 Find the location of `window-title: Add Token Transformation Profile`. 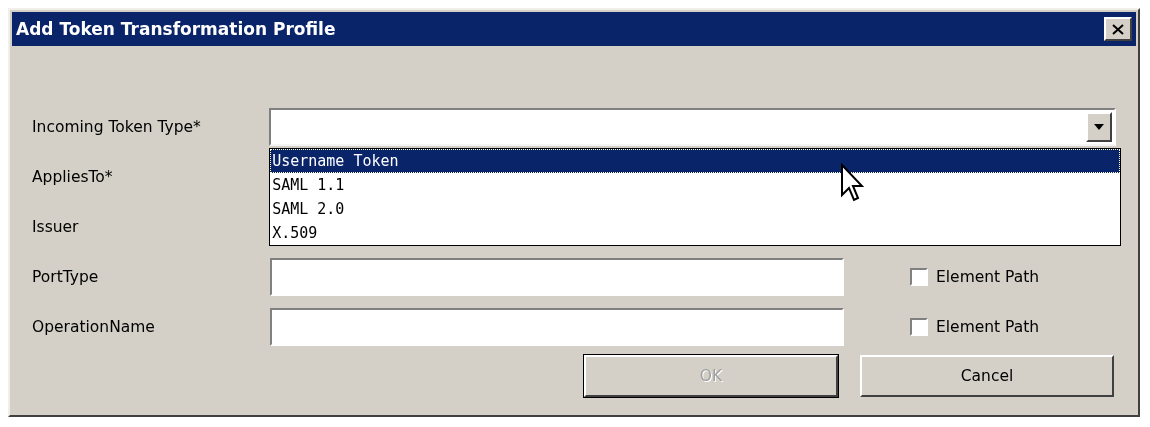

window-title: Add Token Transformation Profile is located at coordinates (176, 29).